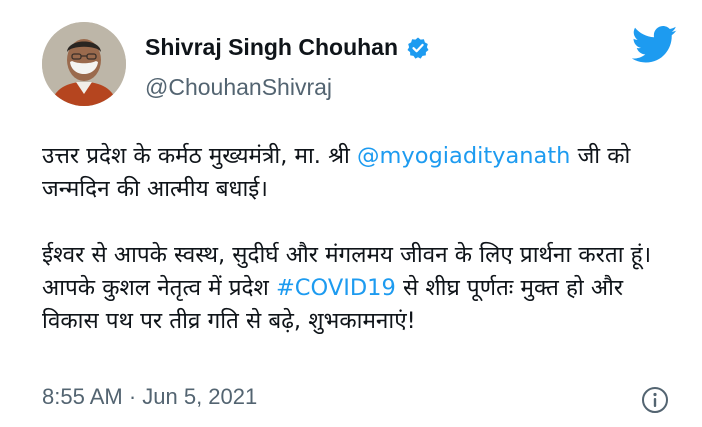 The width and height of the screenshot is (702, 427). I want to click on mention-link: @myogiadityanath, so click(463, 156).